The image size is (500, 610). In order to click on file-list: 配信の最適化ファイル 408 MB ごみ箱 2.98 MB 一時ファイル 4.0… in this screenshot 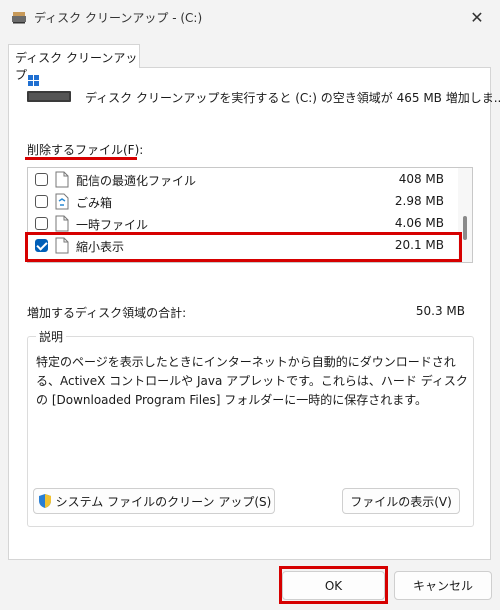, I will do `click(250, 215)`.